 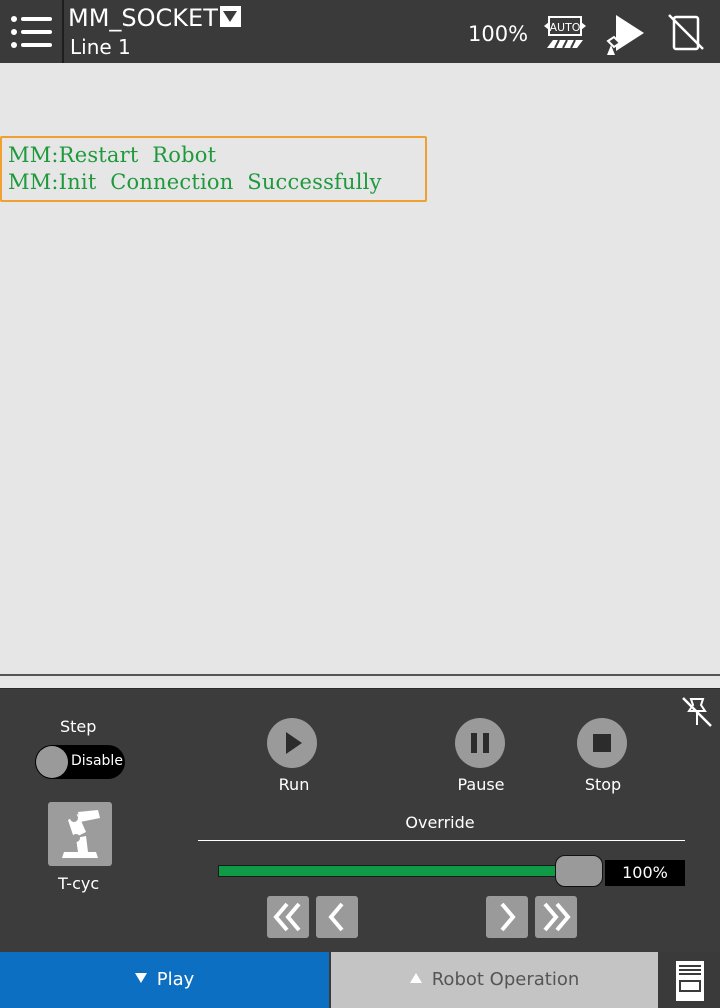 I want to click on message-line: MM:Restart Robot, so click(x=112, y=155).